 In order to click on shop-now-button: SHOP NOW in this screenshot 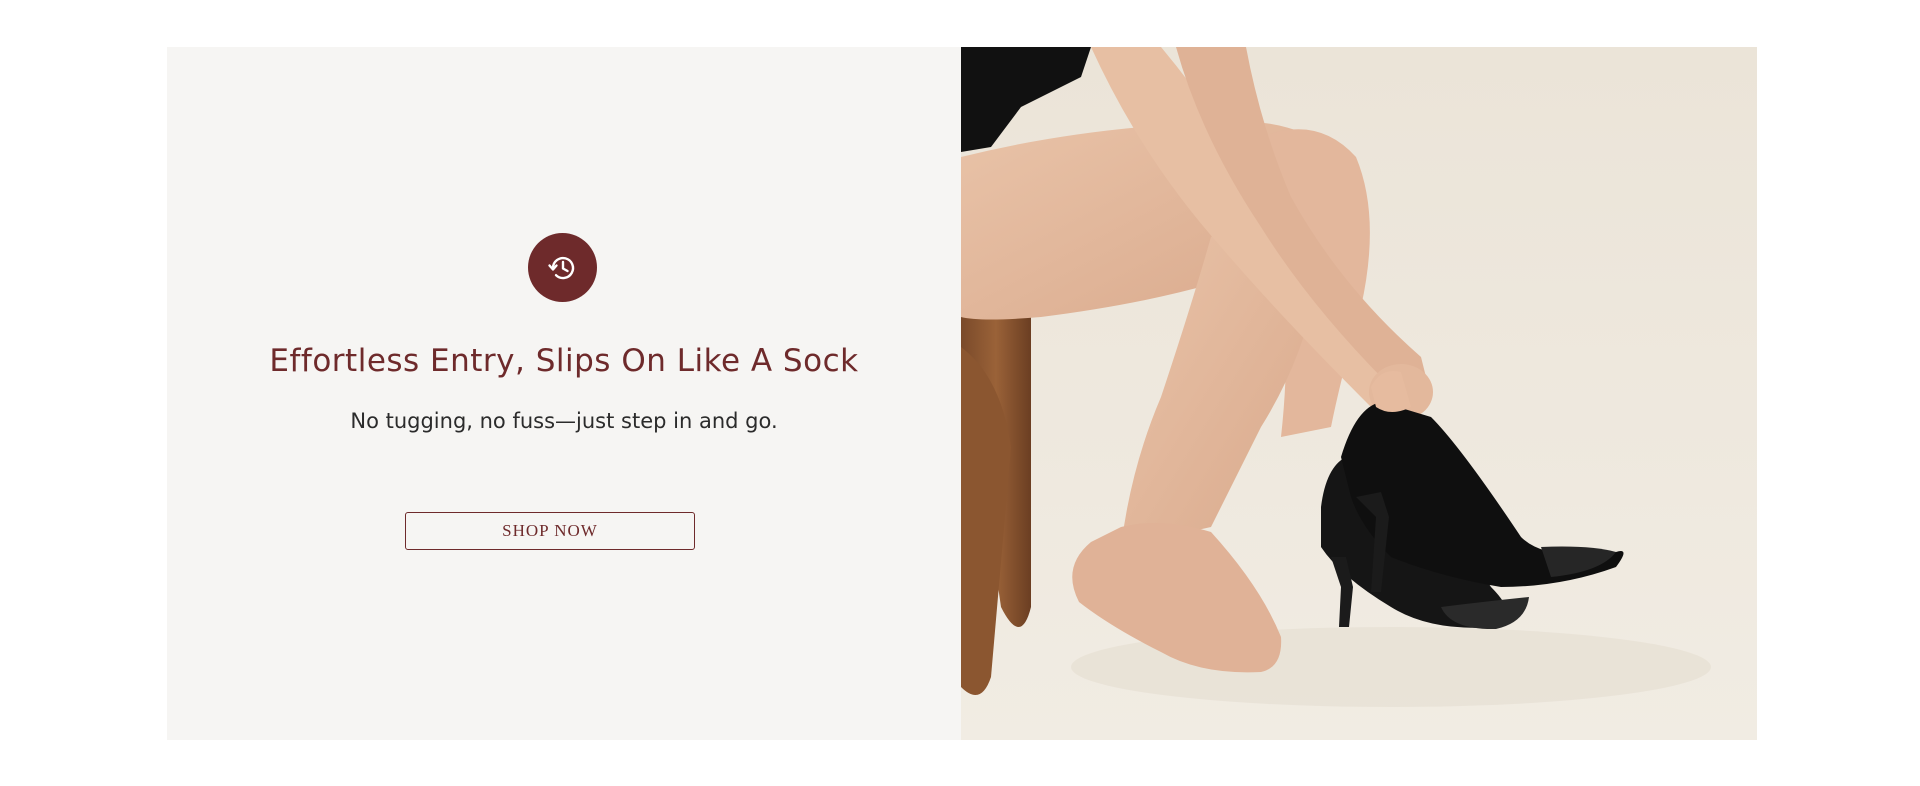, I will do `click(550, 531)`.